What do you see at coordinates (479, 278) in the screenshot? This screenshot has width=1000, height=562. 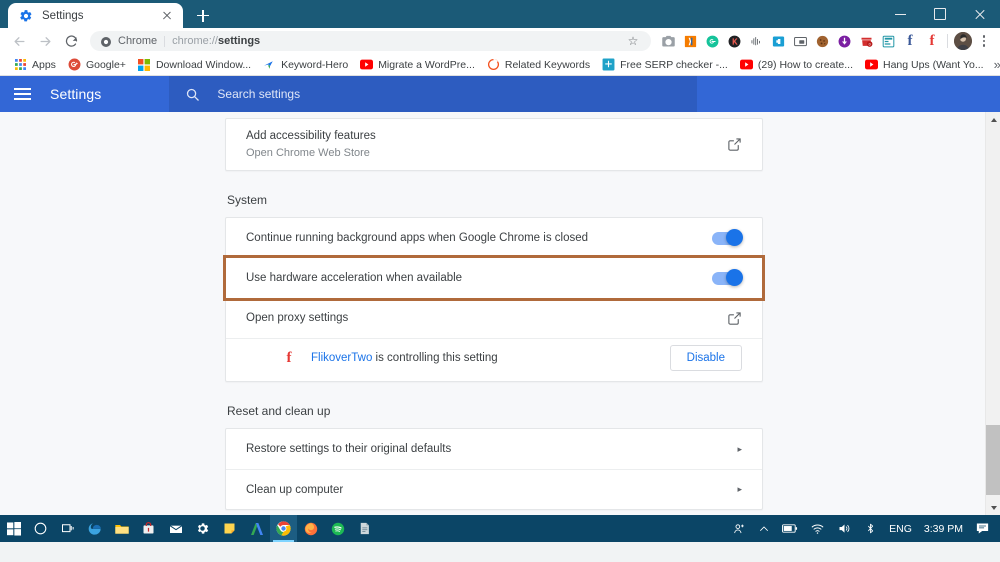 I see `row-texts: Use hardware acceleration when available` at bounding box center [479, 278].